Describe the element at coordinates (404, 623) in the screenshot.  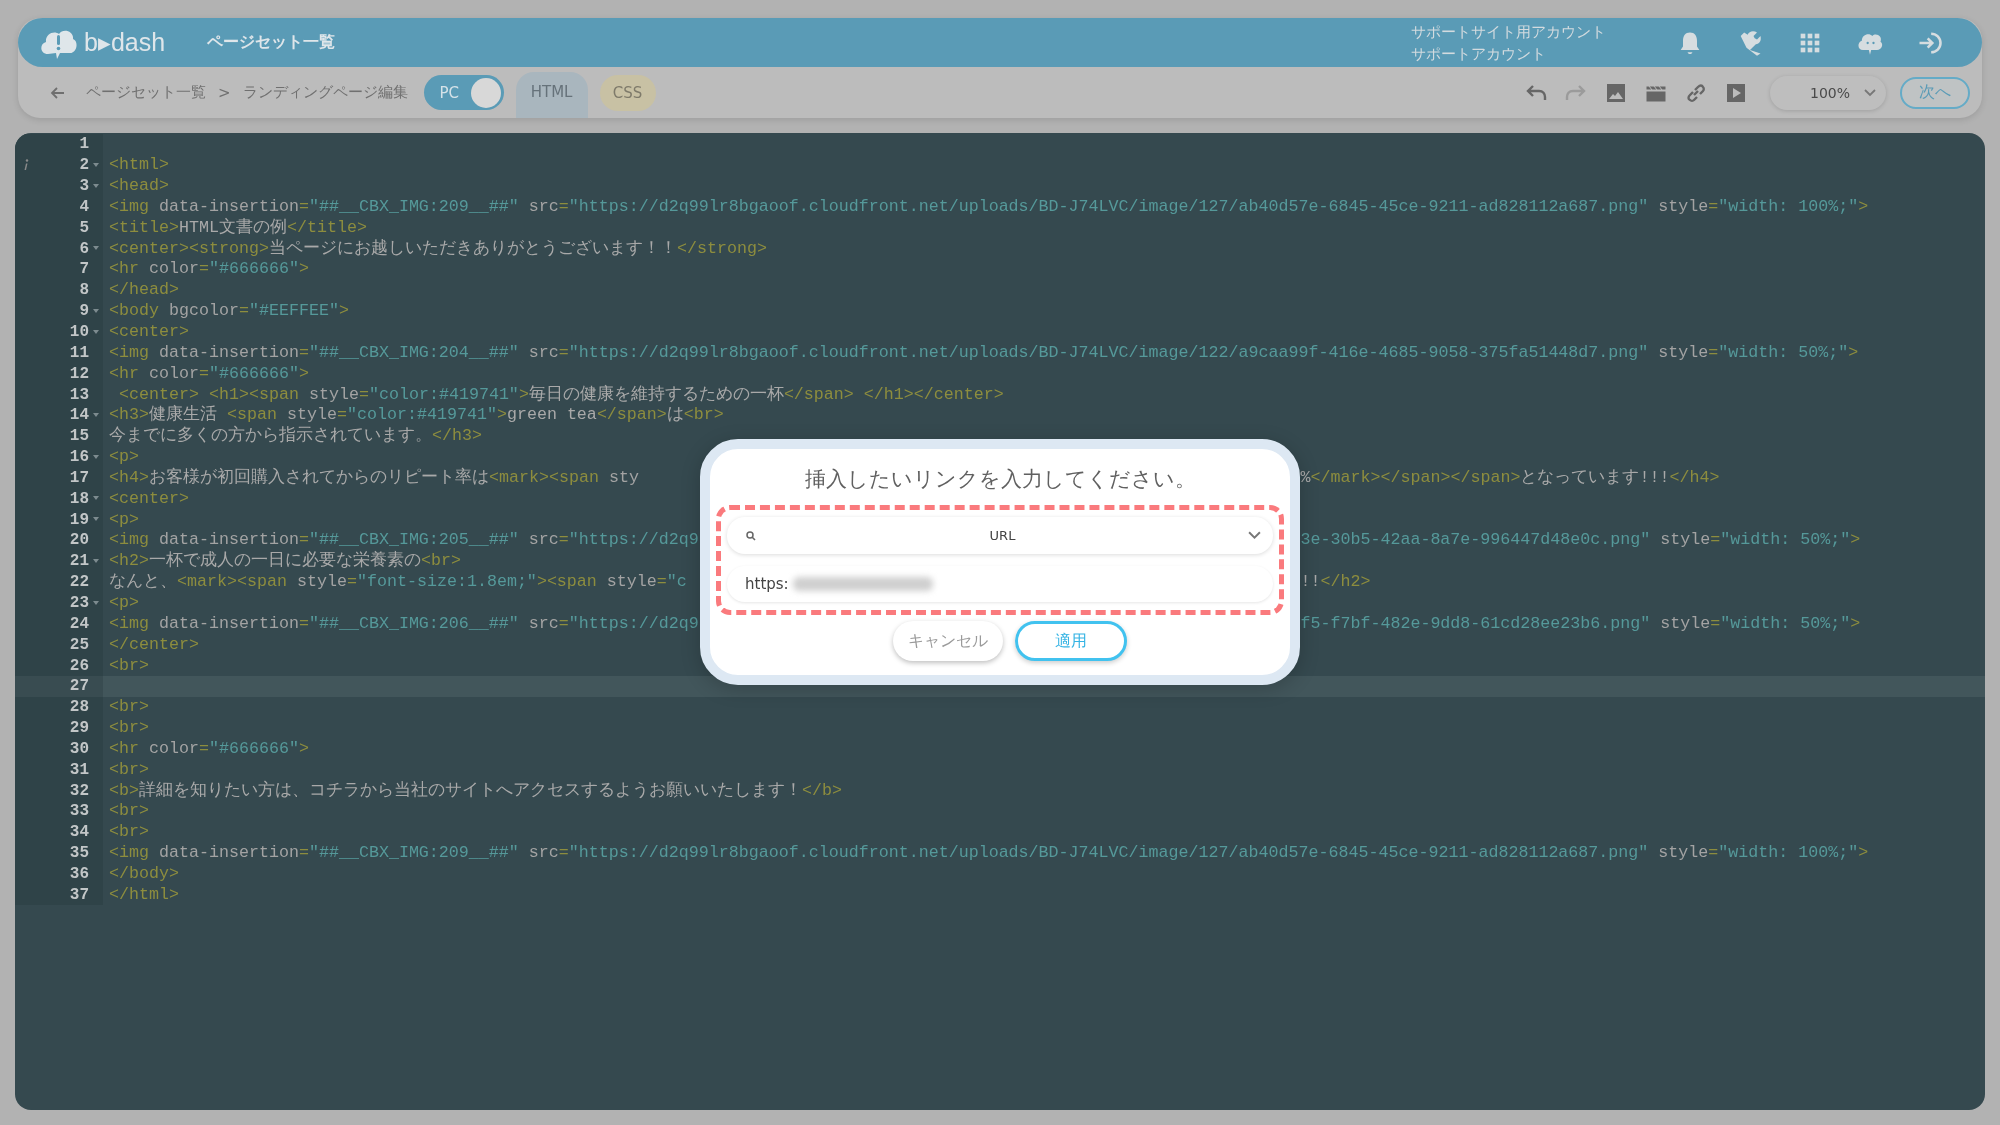
I see `code-text: <img data-insertion="##__CBX_IMG:206__##" src="https://d2q9` at that location.